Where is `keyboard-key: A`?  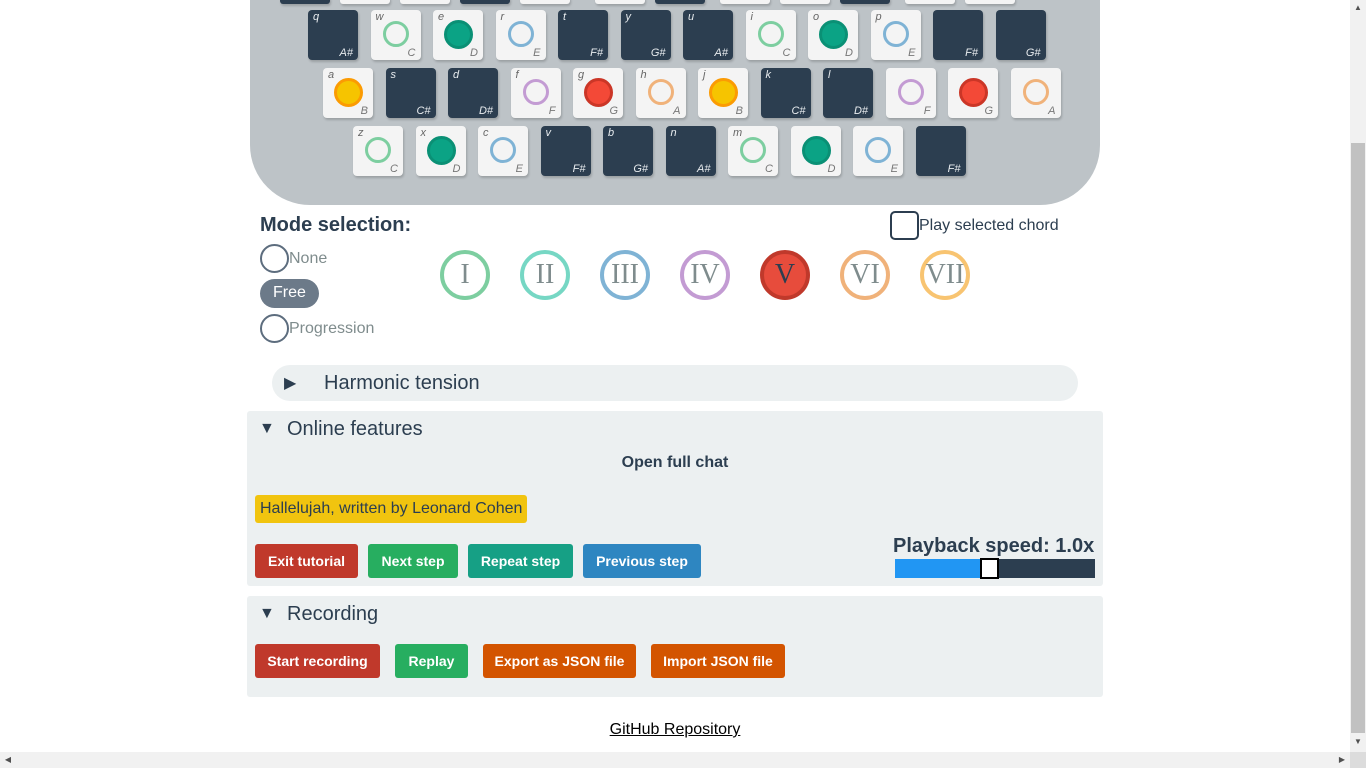
keyboard-key: A is located at coordinates (1035, 93).